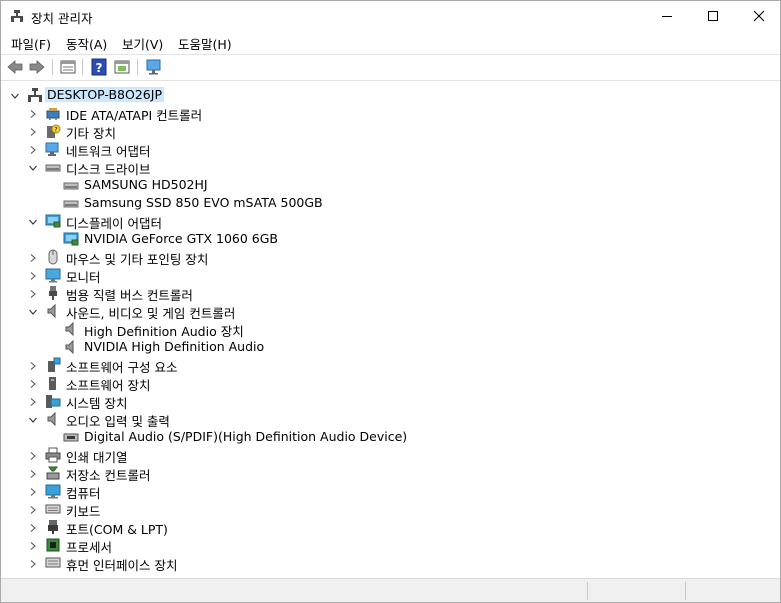  Describe the element at coordinates (53, 491) in the screenshot. I see `computer-icon` at that location.